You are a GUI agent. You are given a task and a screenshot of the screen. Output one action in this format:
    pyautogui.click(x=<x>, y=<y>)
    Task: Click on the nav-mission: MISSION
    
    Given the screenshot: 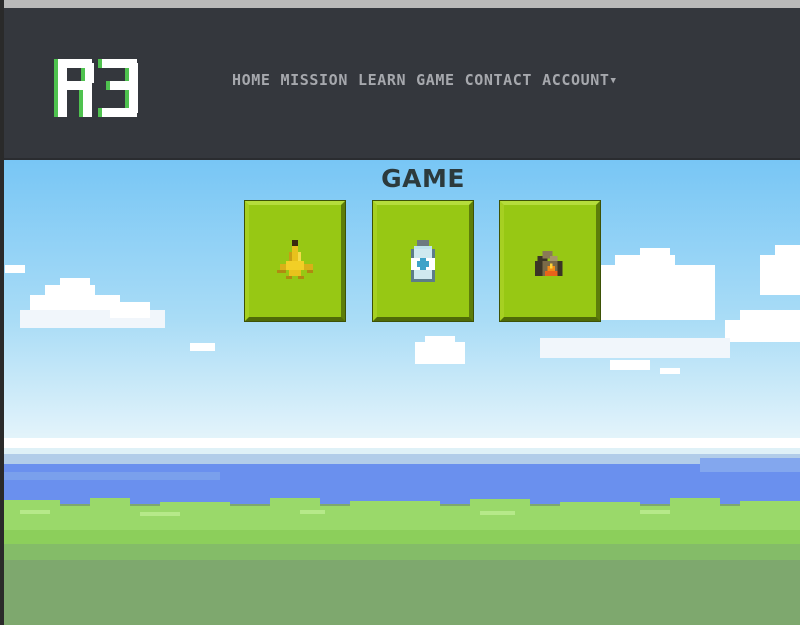 What is the action you would take?
    pyautogui.click(x=314, y=80)
    